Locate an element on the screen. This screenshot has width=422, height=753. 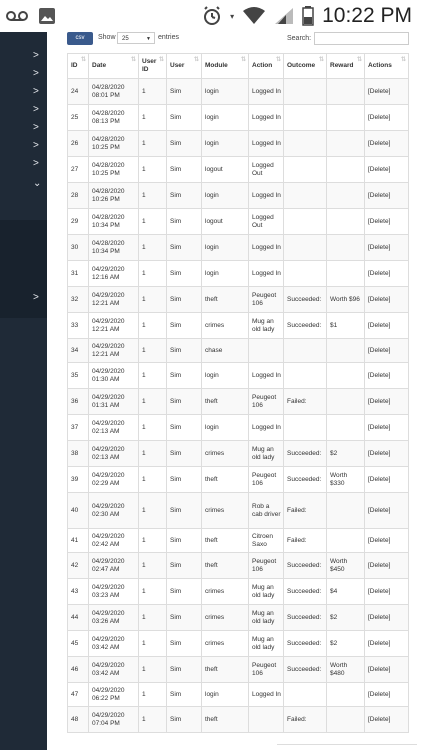
cell-id: 34 is located at coordinates (78, 350).